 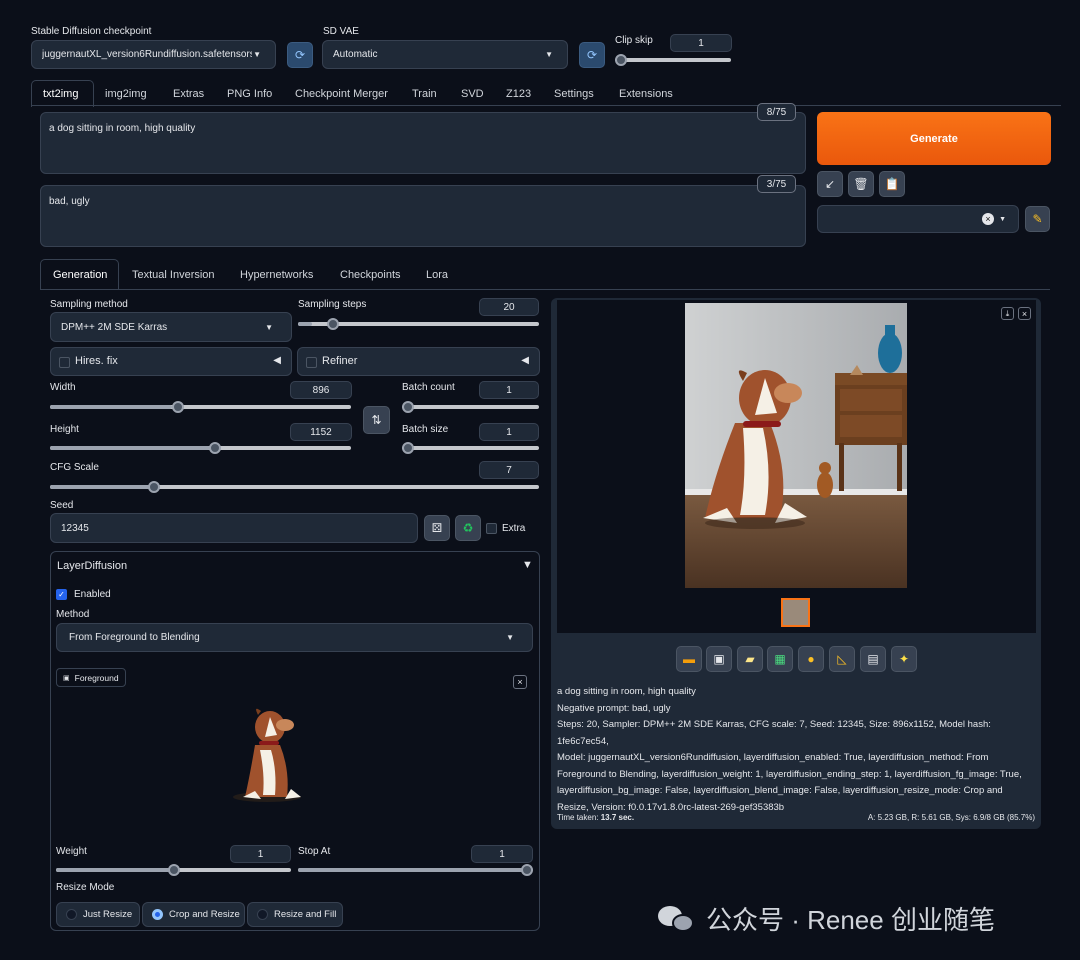 I want to click on sampling-method-select: DPM++ 2M SDE Karras ▼, so click(x=171, y=327).